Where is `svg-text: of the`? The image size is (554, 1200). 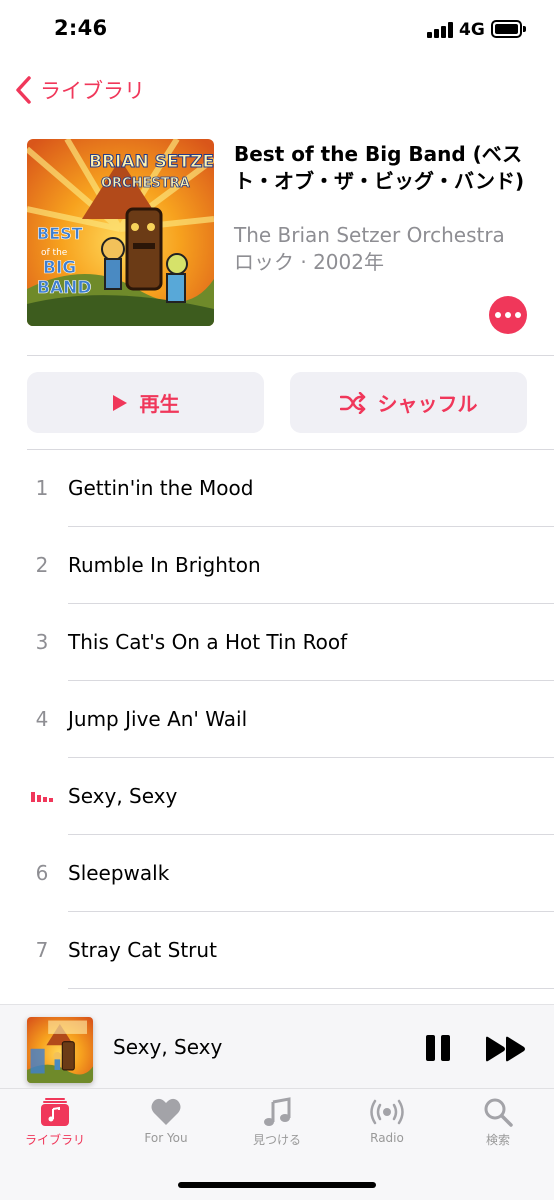
svg-text: of the is located at coordinates (54, 253).